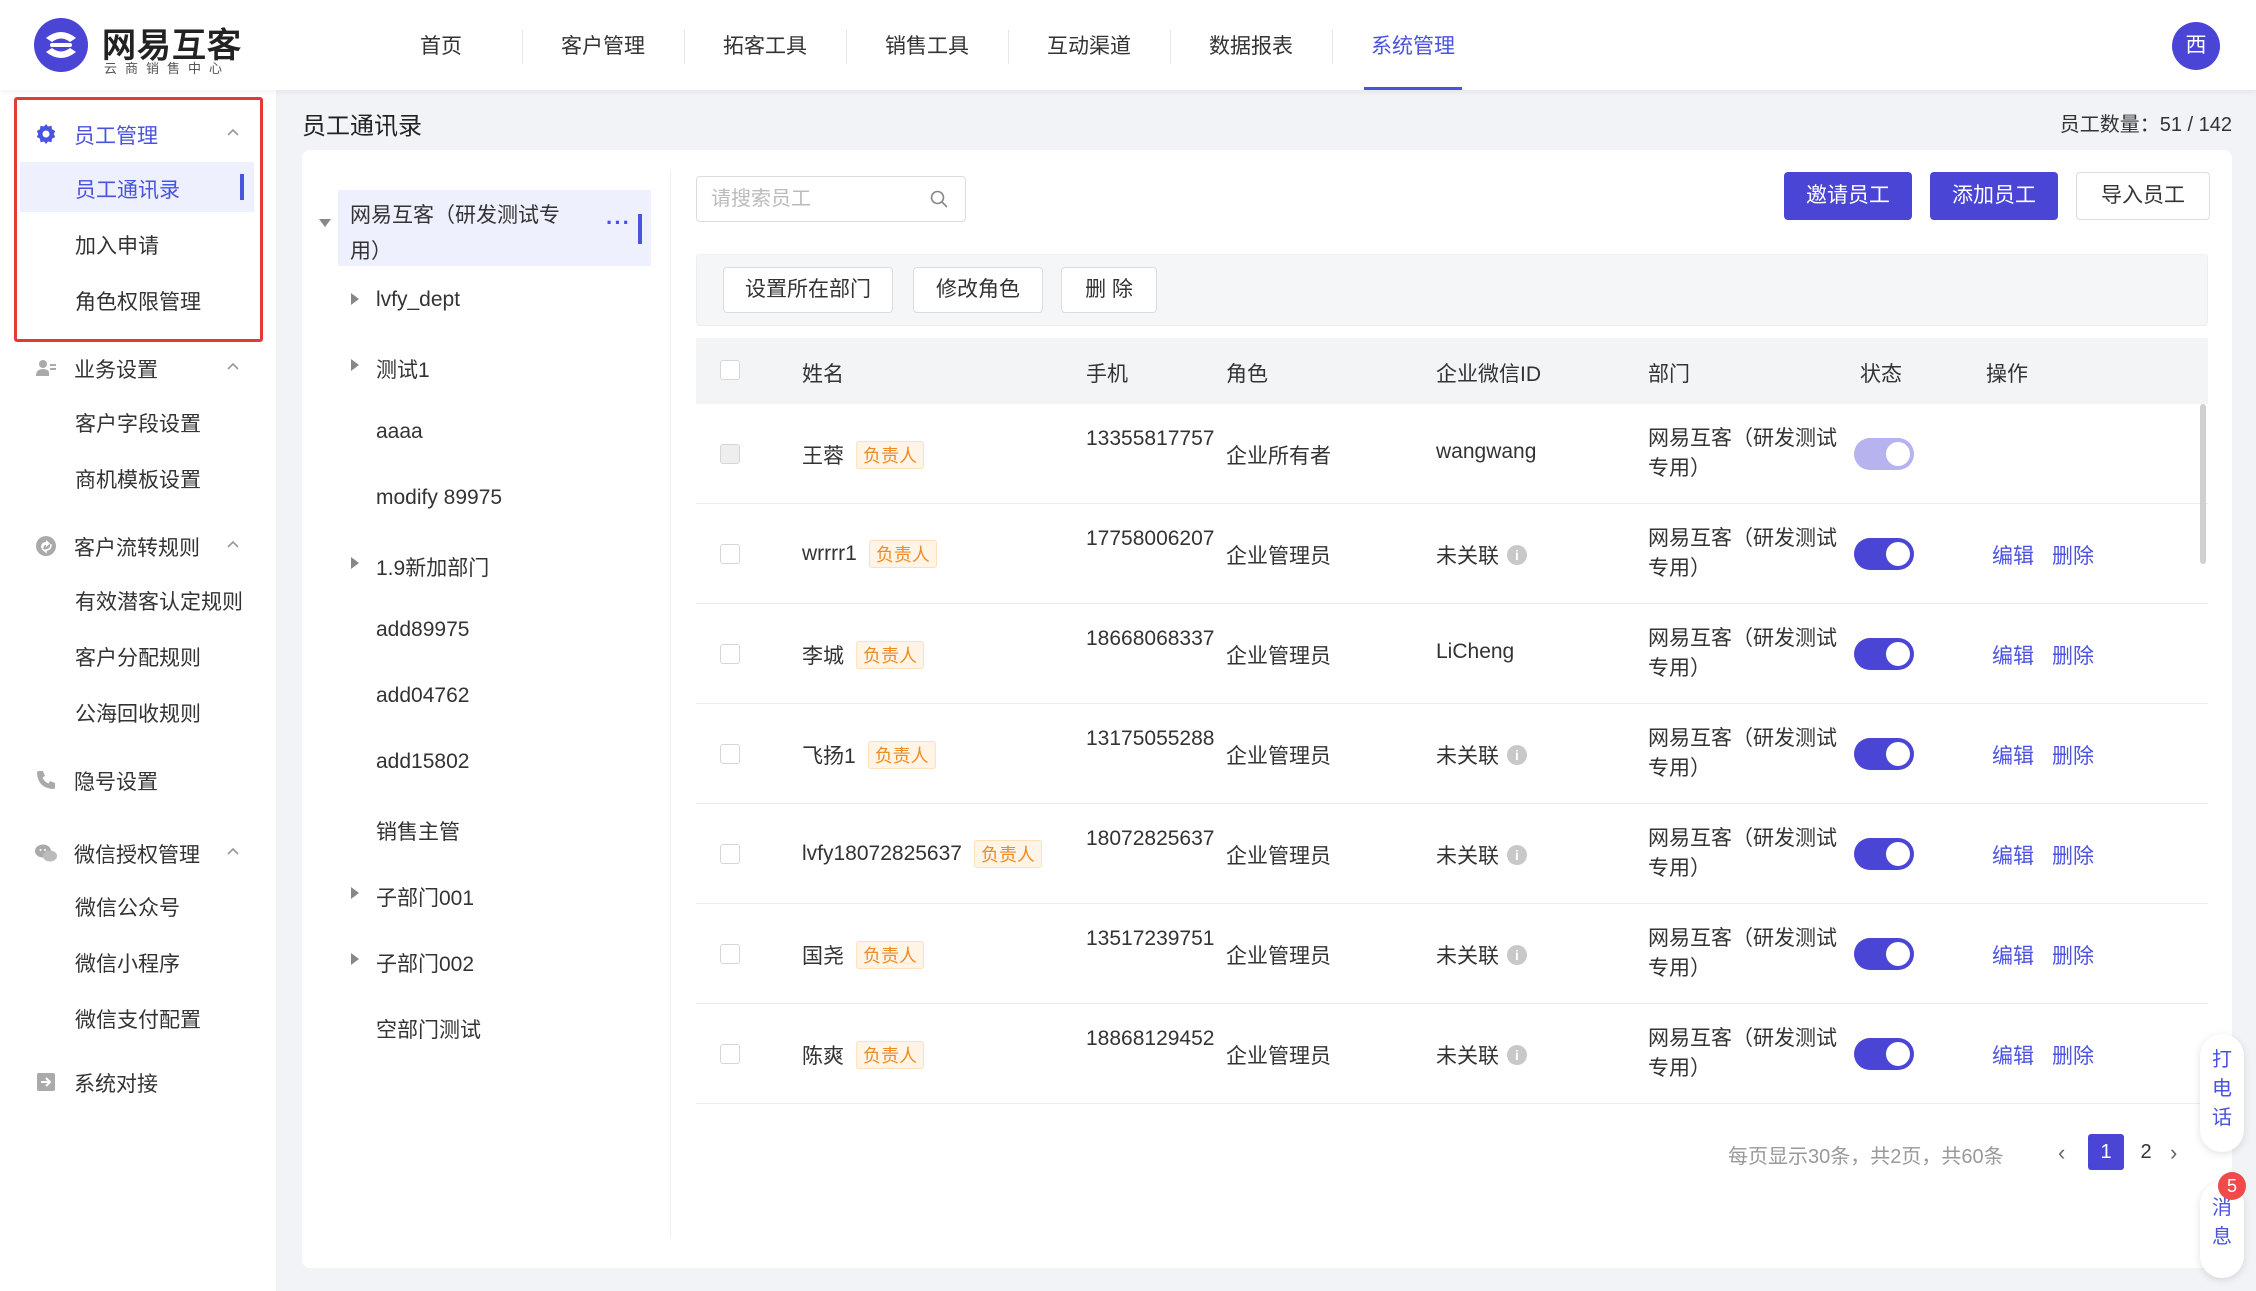  What do you see at coordinates (765, 45) in the screenshot?
I see `nav-prospecting: 拓客工具` at bounding box center [765, 45].